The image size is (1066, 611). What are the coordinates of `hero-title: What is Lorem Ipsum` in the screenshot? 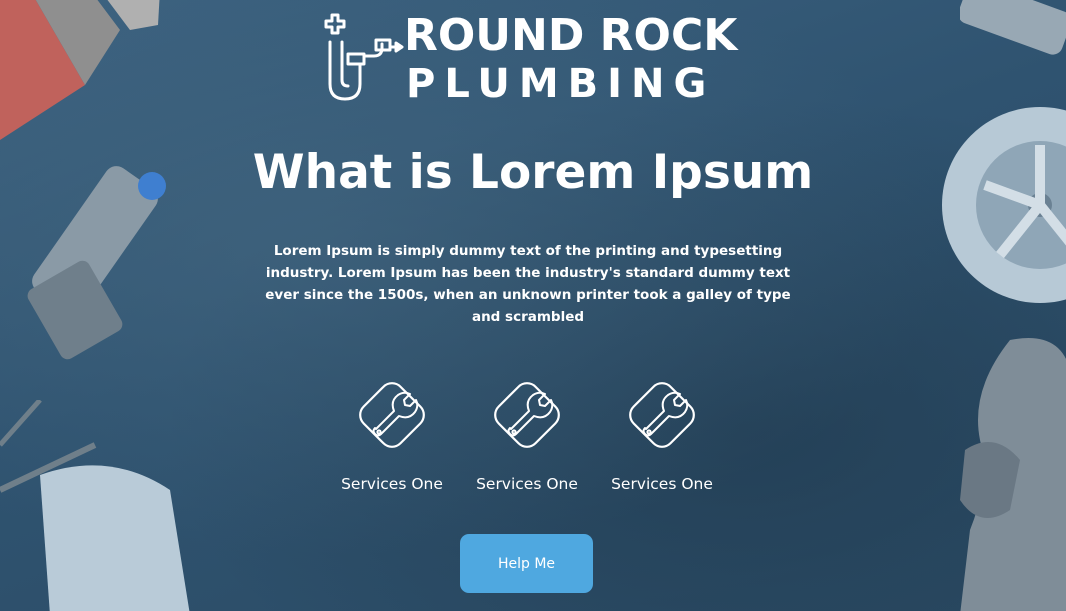 It's located at (533, 172).